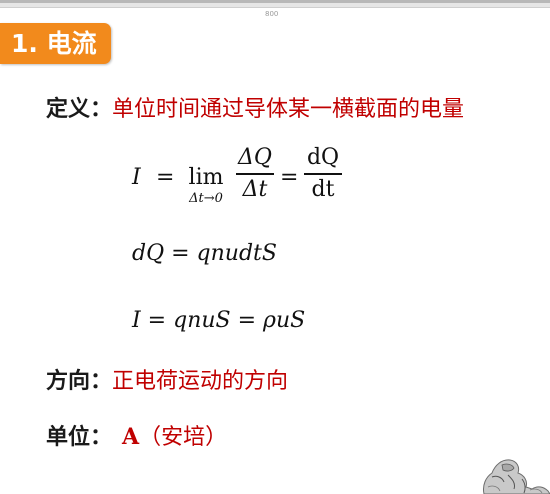 The width and height of the screenshot is (550, 494). I want to click on direction-text: 正电荷运动的方向, so click(200, 381).